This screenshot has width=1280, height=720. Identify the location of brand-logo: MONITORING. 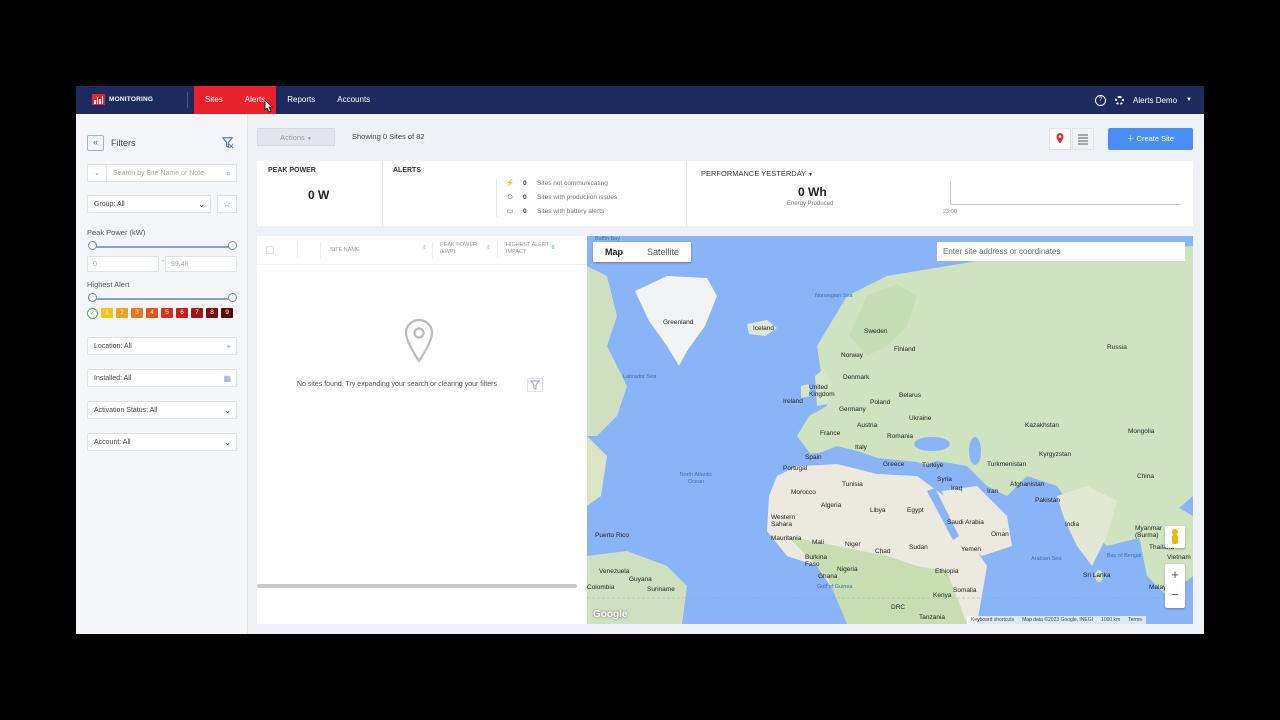
(122, 99).